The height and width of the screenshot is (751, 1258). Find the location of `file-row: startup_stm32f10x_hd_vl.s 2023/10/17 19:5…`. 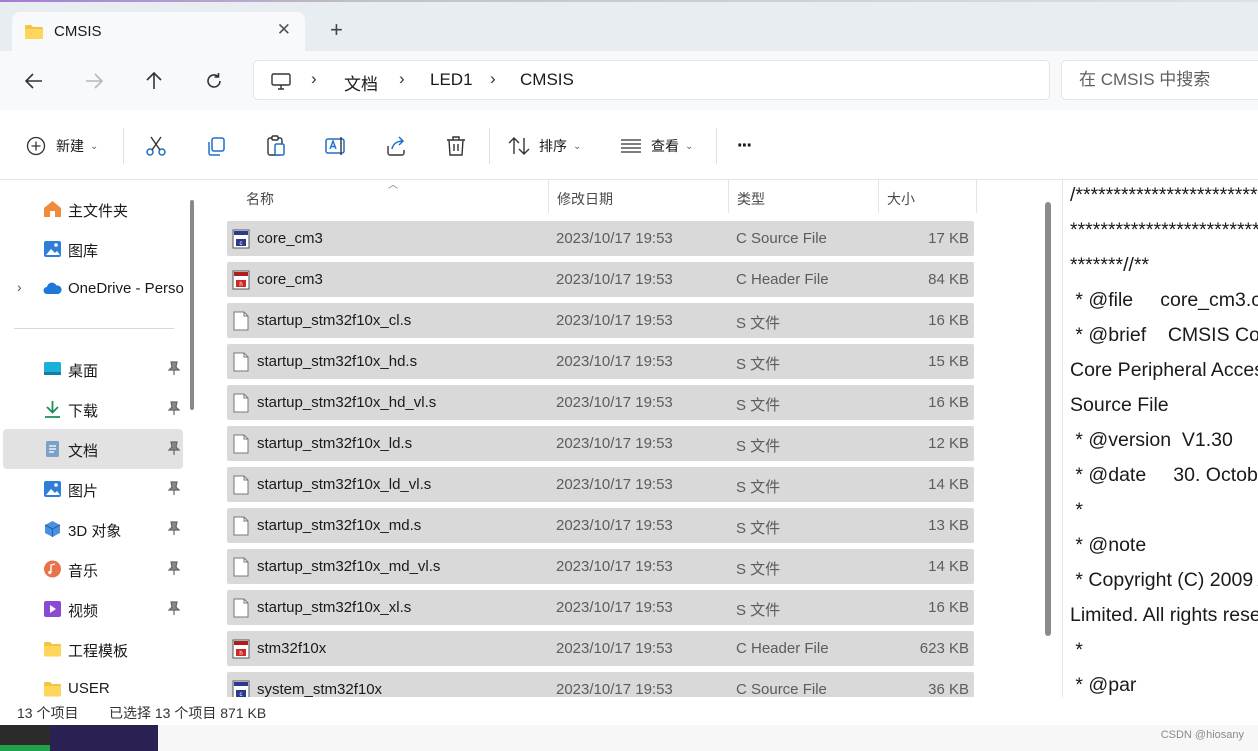

file-row: startup_stm32f10x_hd_vl.s 2023/10/17 19:5… is located at coordinates (600, 402).